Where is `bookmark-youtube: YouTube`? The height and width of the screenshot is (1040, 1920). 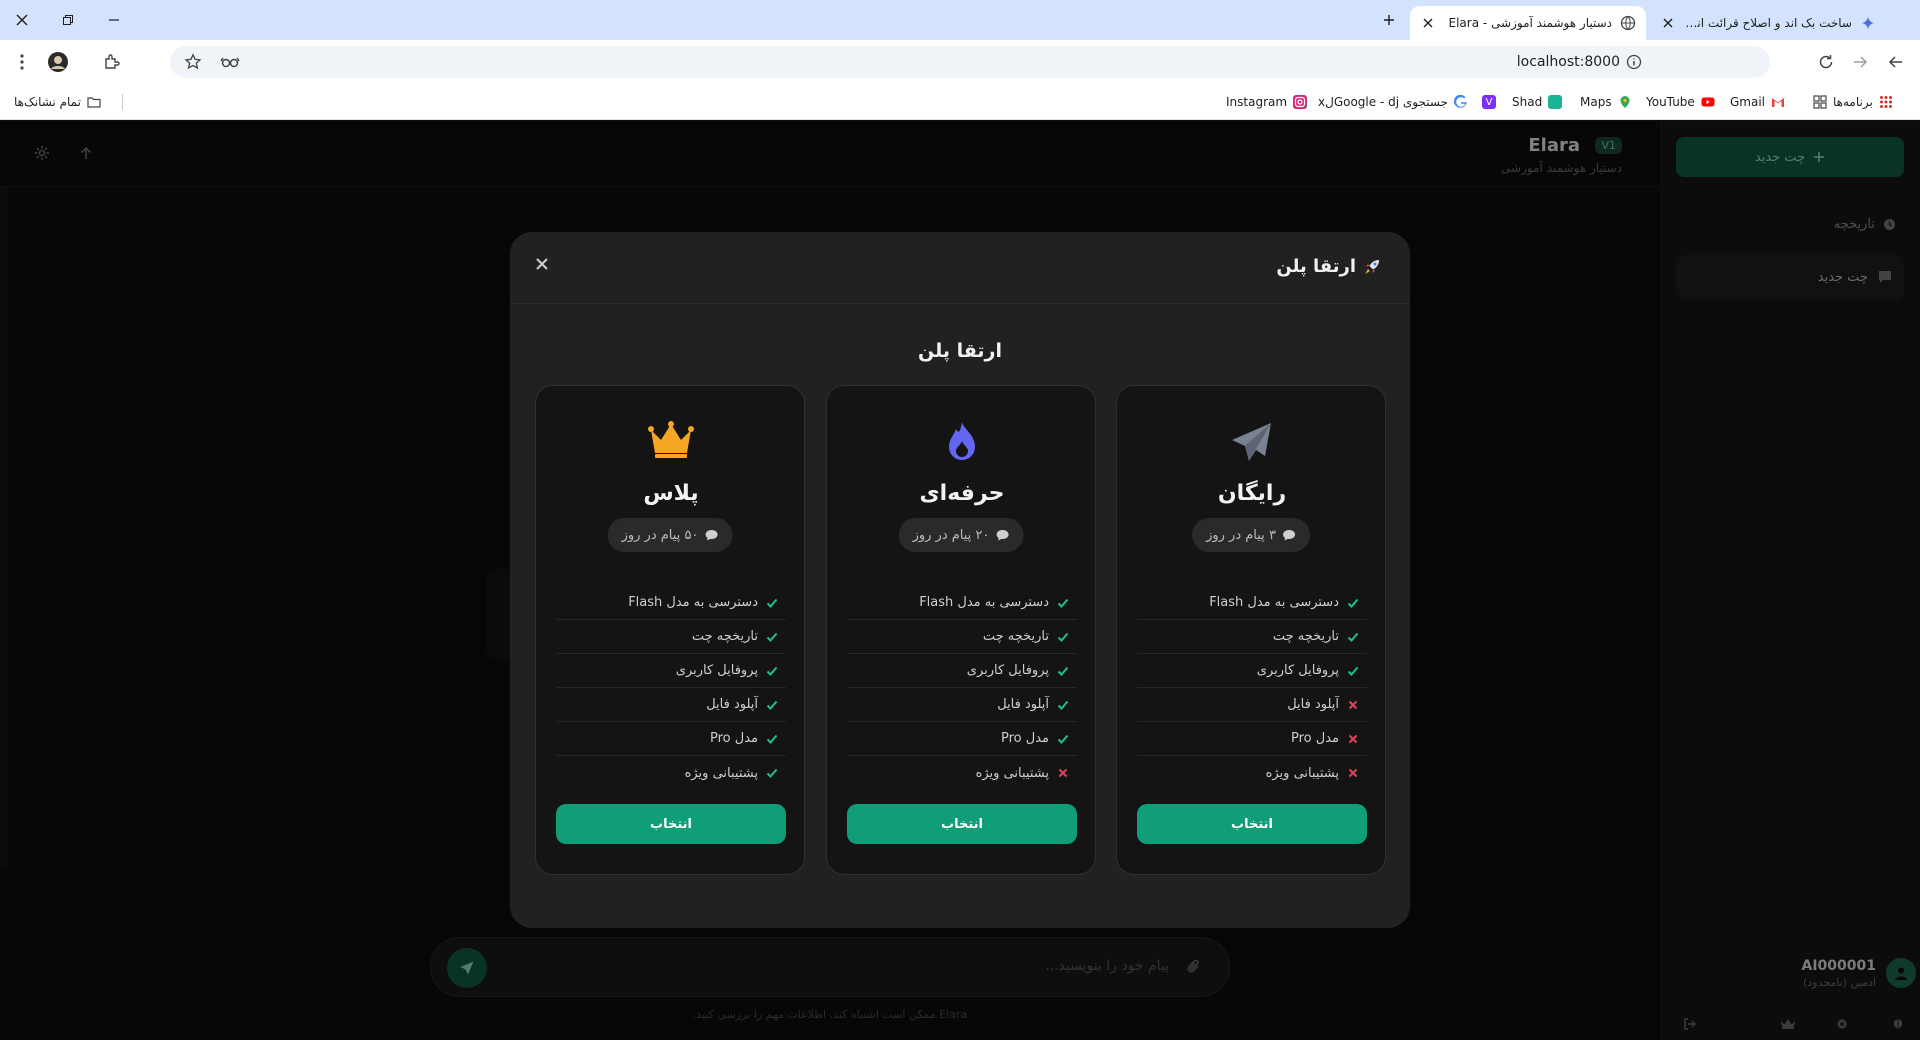 bookmark-youtube: YouTube is located at coordinates (1680, 102).